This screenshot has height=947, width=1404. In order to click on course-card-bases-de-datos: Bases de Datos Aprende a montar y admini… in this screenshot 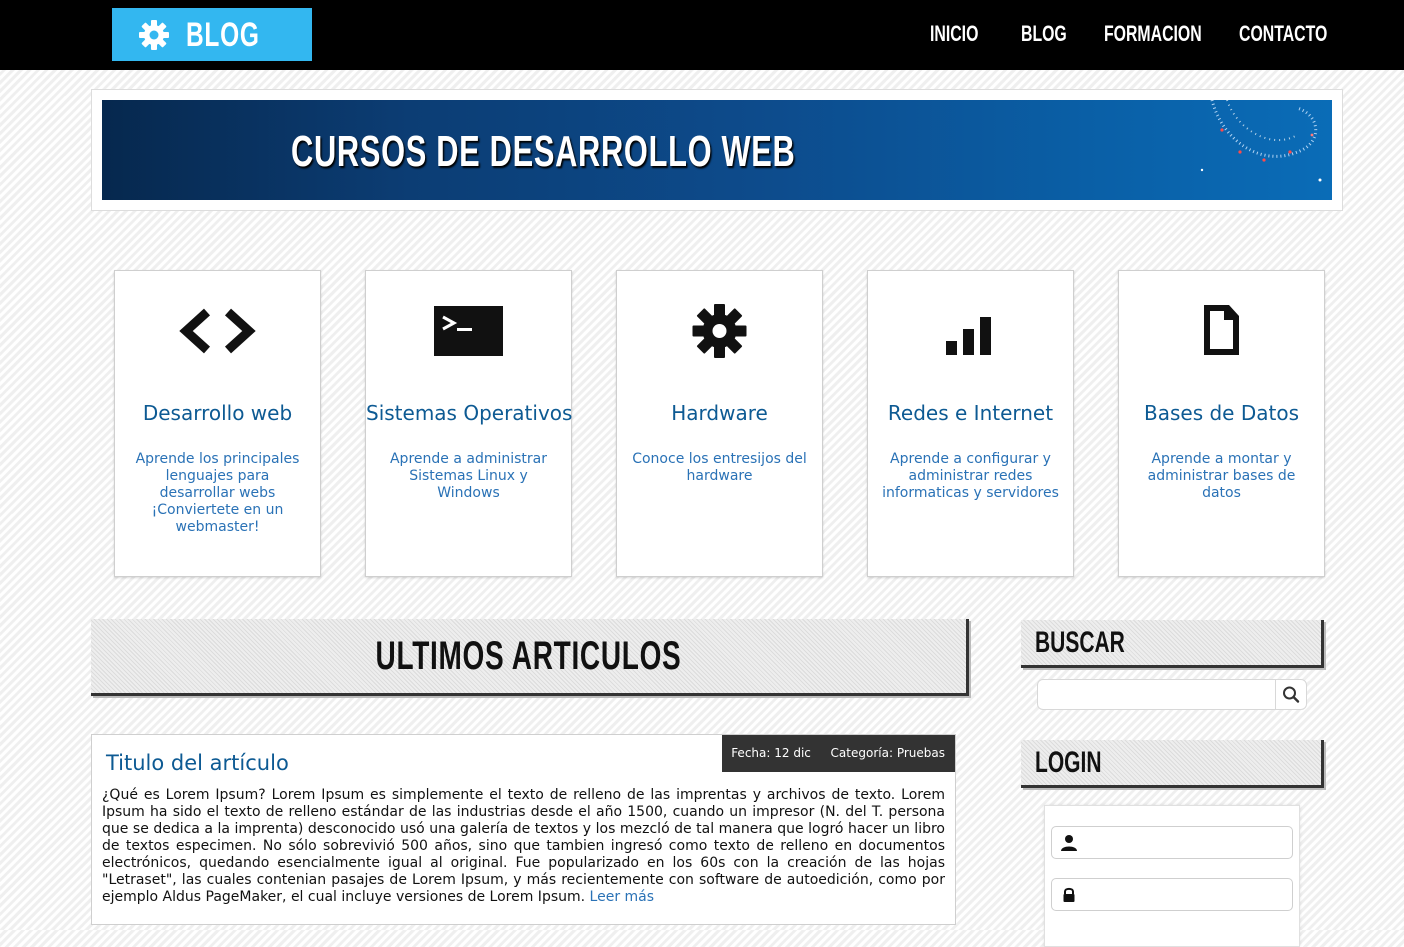, I will do `click(1221, 423)`.